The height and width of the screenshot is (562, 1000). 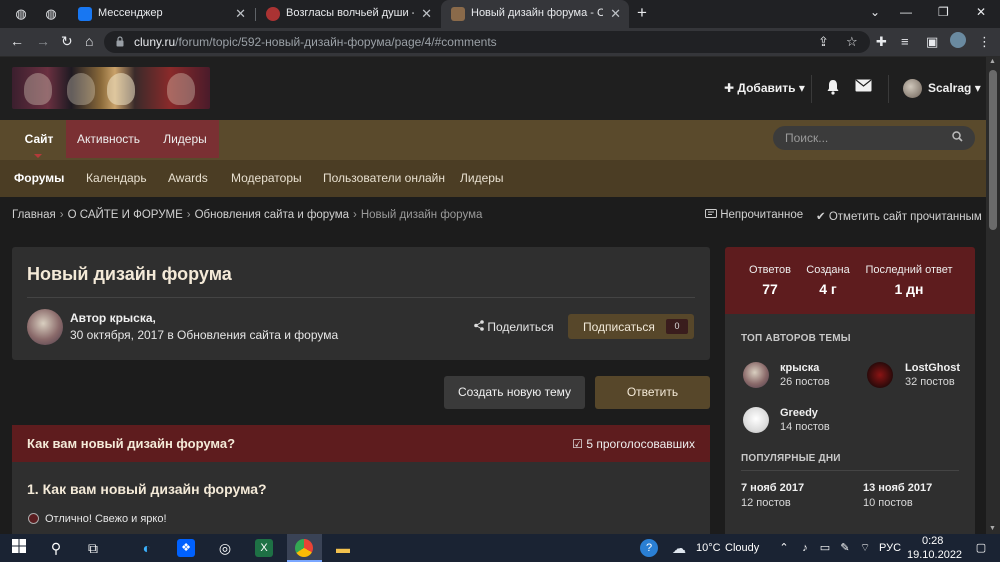 What do you see at coordinates (984, 42) in the screenshot?
I see `browser-menu-icon: ⋮` at bounding box center [984, 42].